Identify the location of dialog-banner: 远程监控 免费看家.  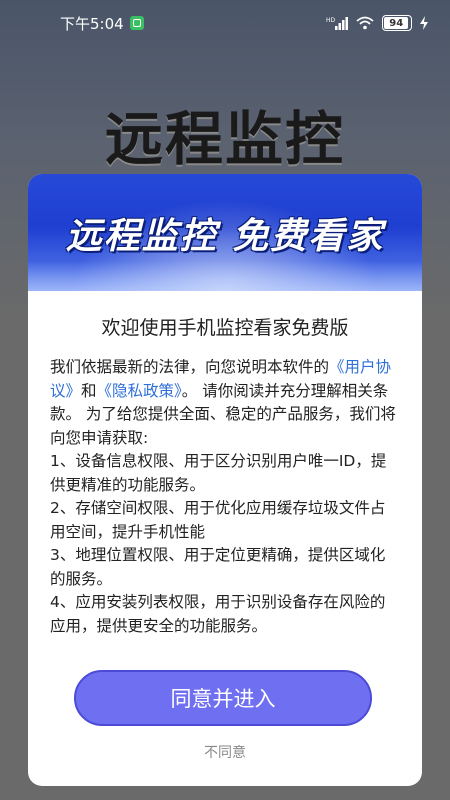
(225, 232).